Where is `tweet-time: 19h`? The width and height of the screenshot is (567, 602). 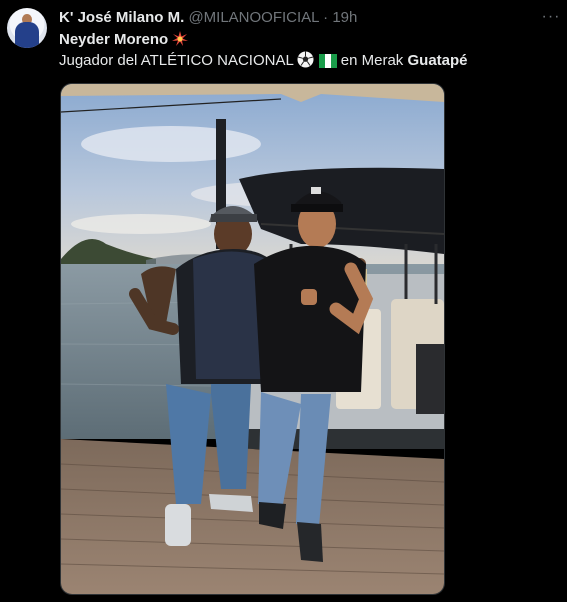
tweet-time: 19h is located at coordinates (344, 17).